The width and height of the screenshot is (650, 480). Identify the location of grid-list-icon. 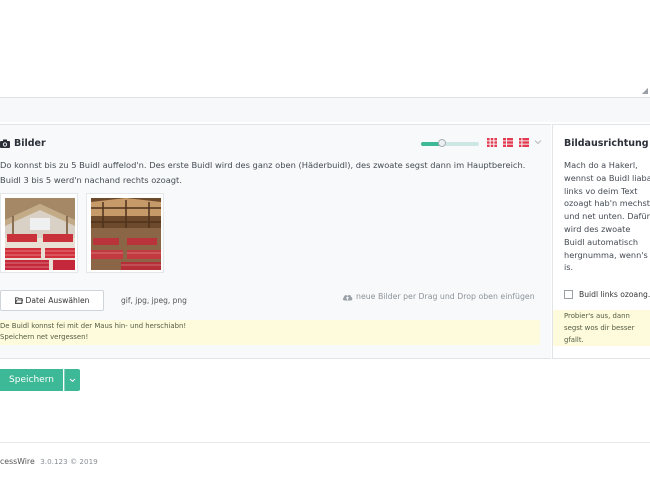
(508, 142).